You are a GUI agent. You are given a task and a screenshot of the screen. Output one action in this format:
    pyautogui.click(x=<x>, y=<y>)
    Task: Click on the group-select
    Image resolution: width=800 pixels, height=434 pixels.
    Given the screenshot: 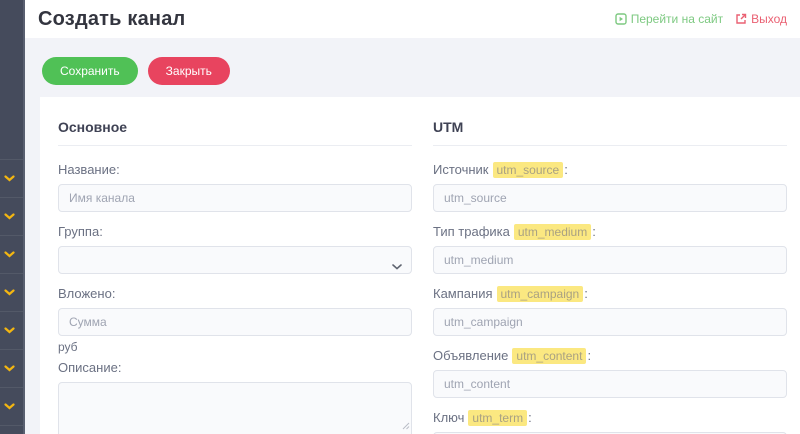 What is the action you would take?
    pyautogui.click(x=235, y=260)
    